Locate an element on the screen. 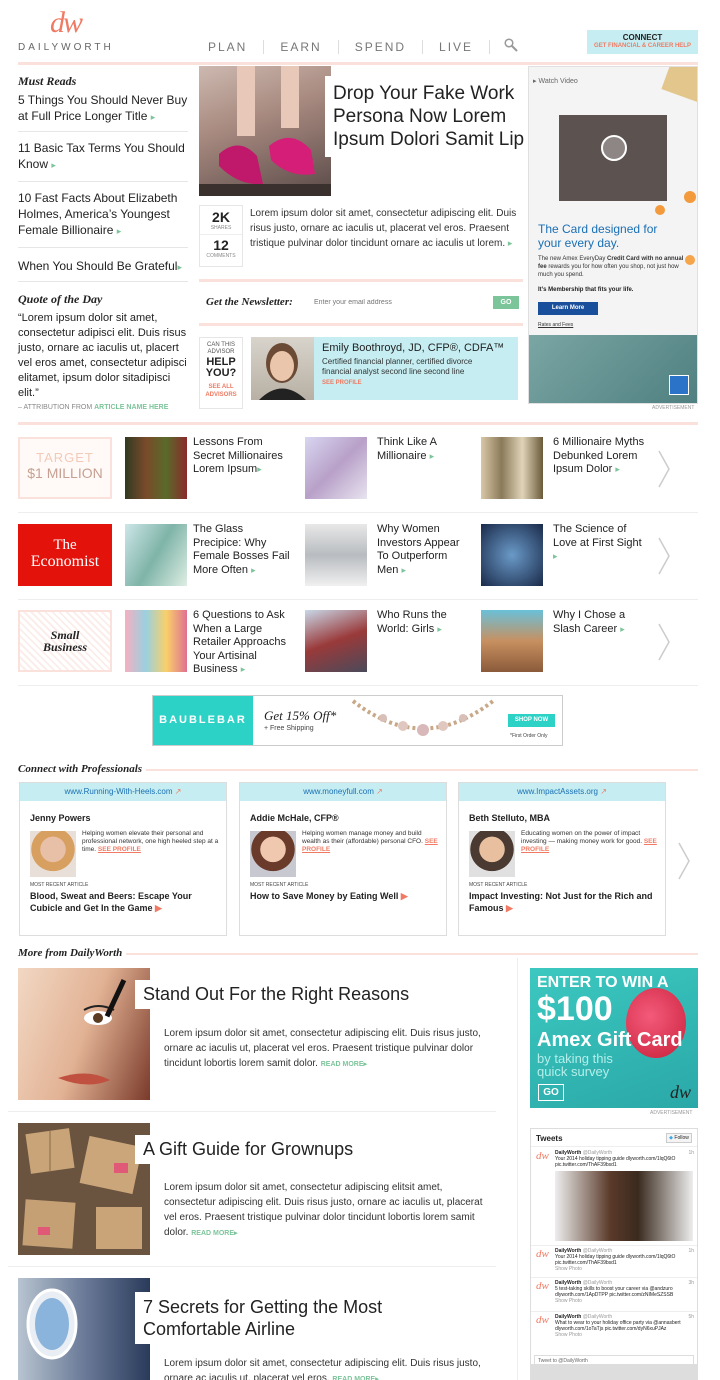 The width and height of the screenshot is (720, 1380). article-divider is located at coordinates (252, 1266).